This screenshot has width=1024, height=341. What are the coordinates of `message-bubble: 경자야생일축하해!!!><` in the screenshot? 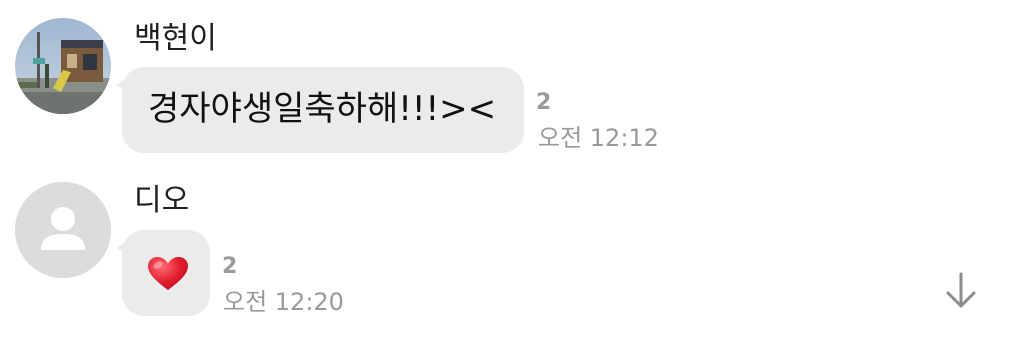 It's located at (320, 110).